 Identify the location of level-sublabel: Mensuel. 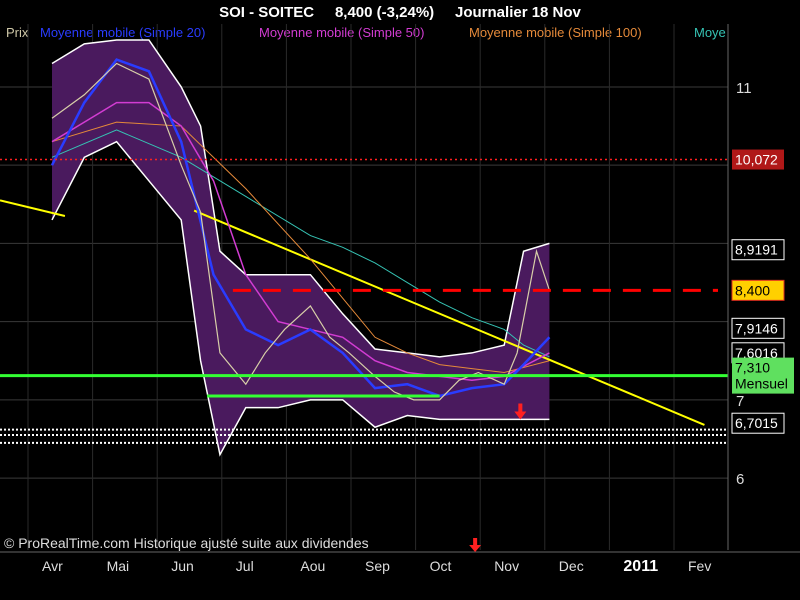
(761, 384).